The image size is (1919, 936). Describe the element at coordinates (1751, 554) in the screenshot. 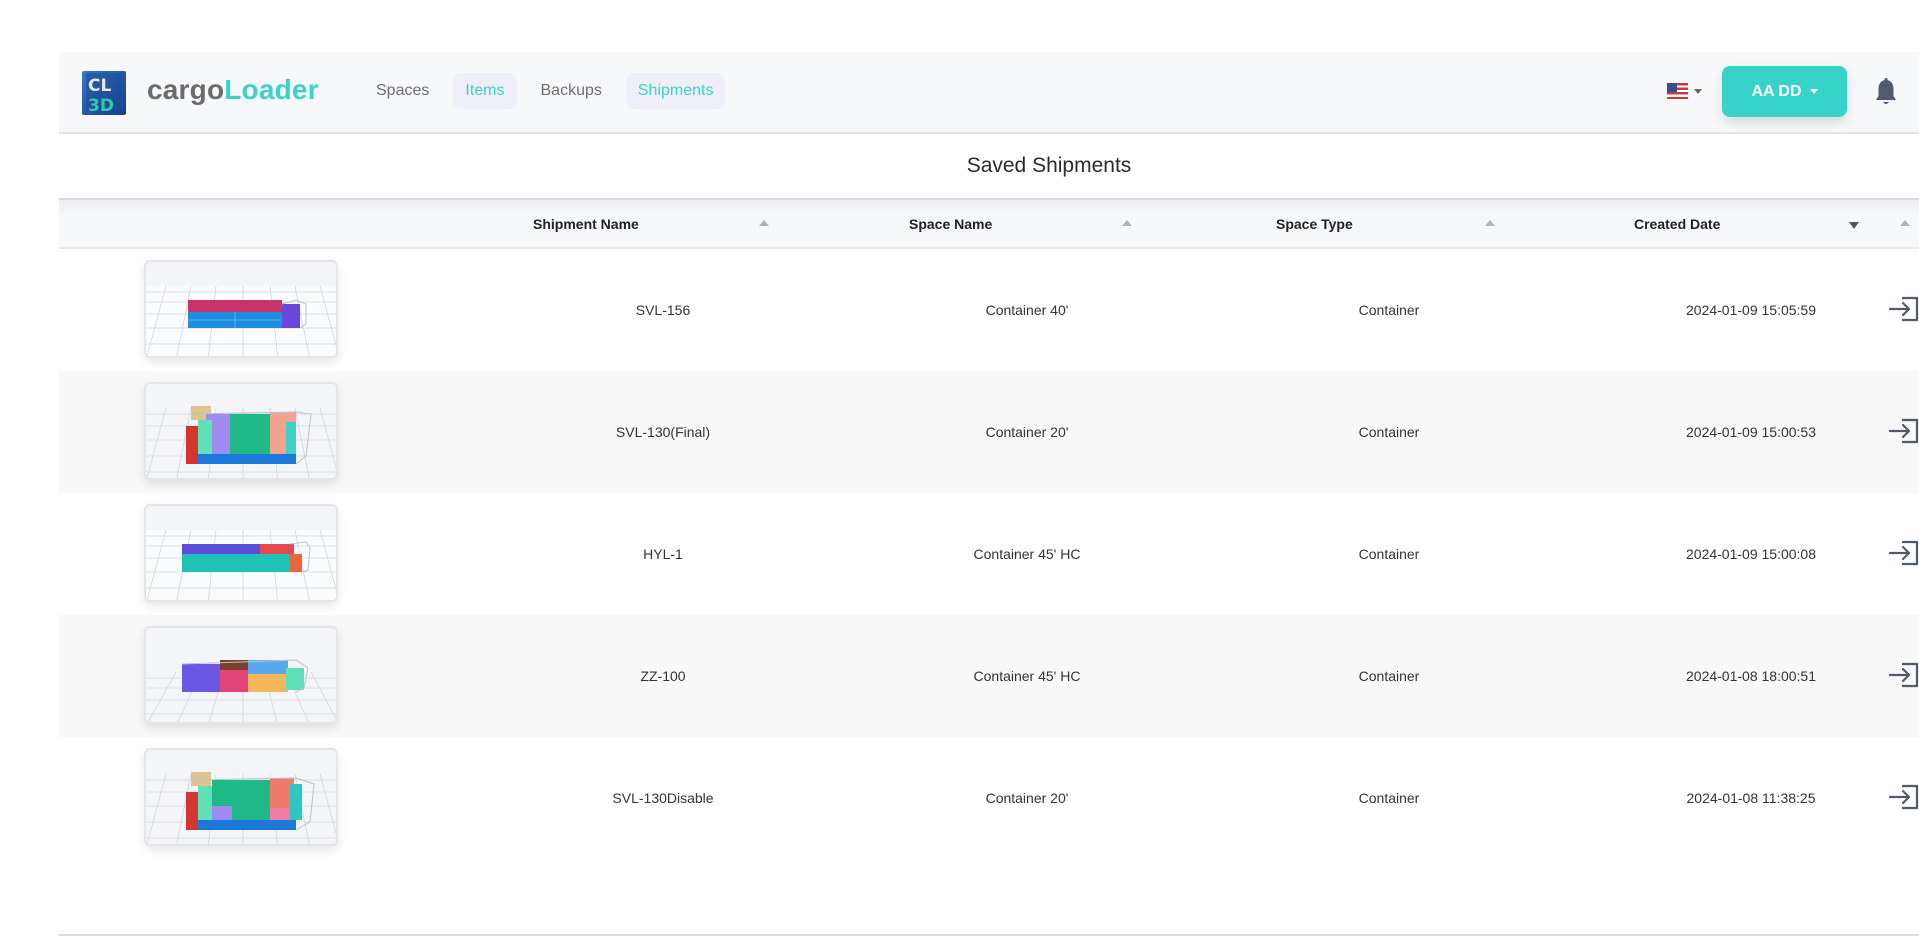

I see `cell-created-date: 2024-01-09 15:00:08` at that location.